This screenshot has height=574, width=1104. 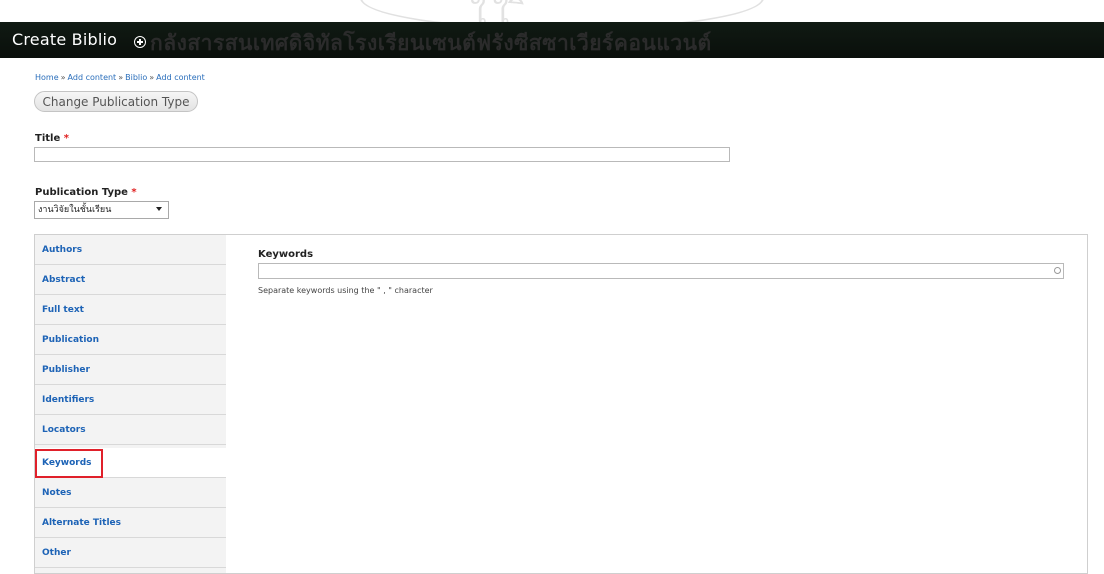 What do you see at coordinates (501, 11) in the screenshot?
I see `watermark-glyph: ใใ ิ` at bounding box center [501, 11].